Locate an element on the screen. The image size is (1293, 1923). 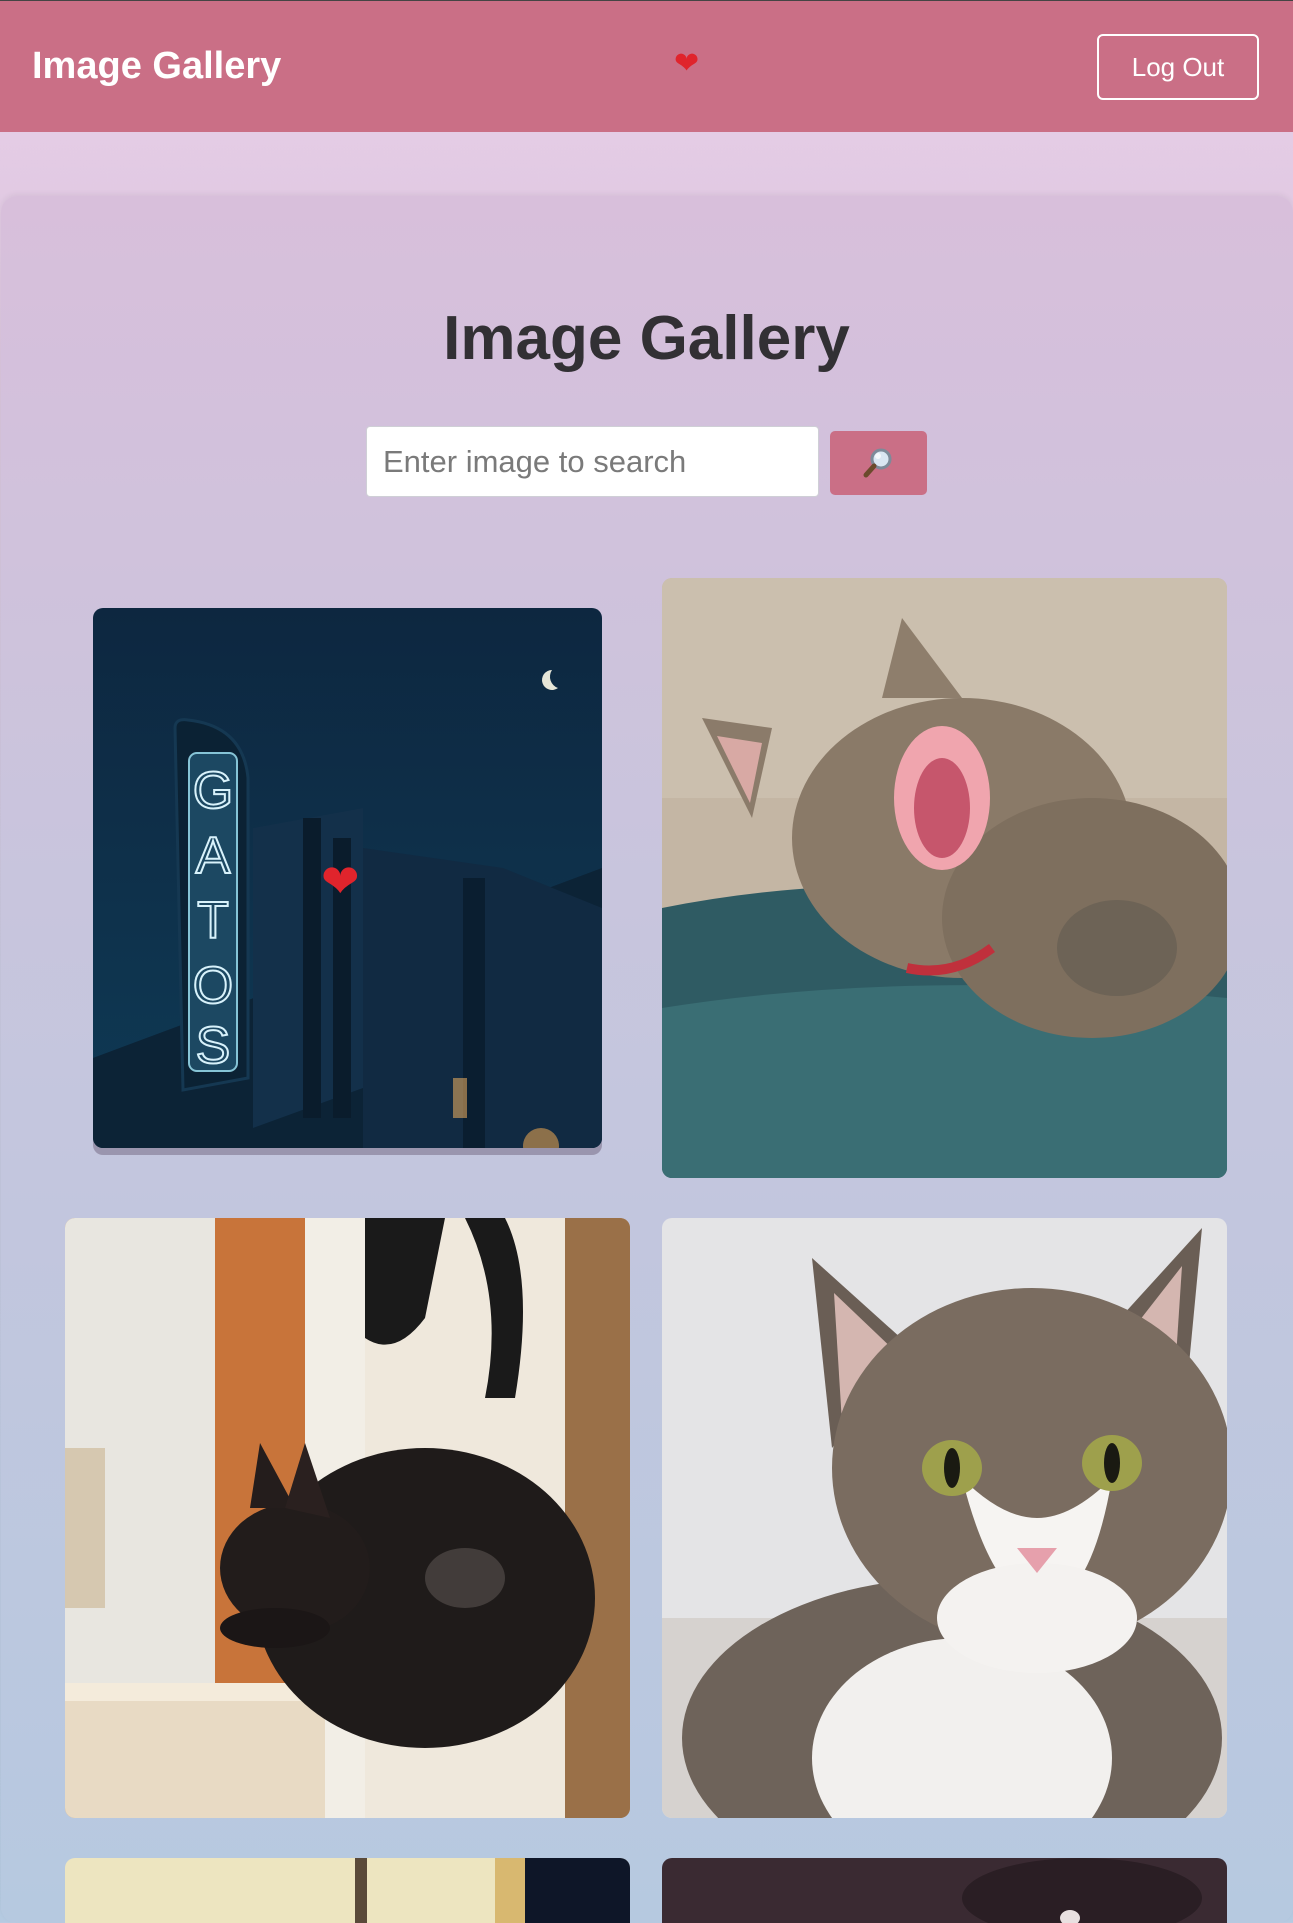
magnifier-icon is located at coordinates (877, 463).